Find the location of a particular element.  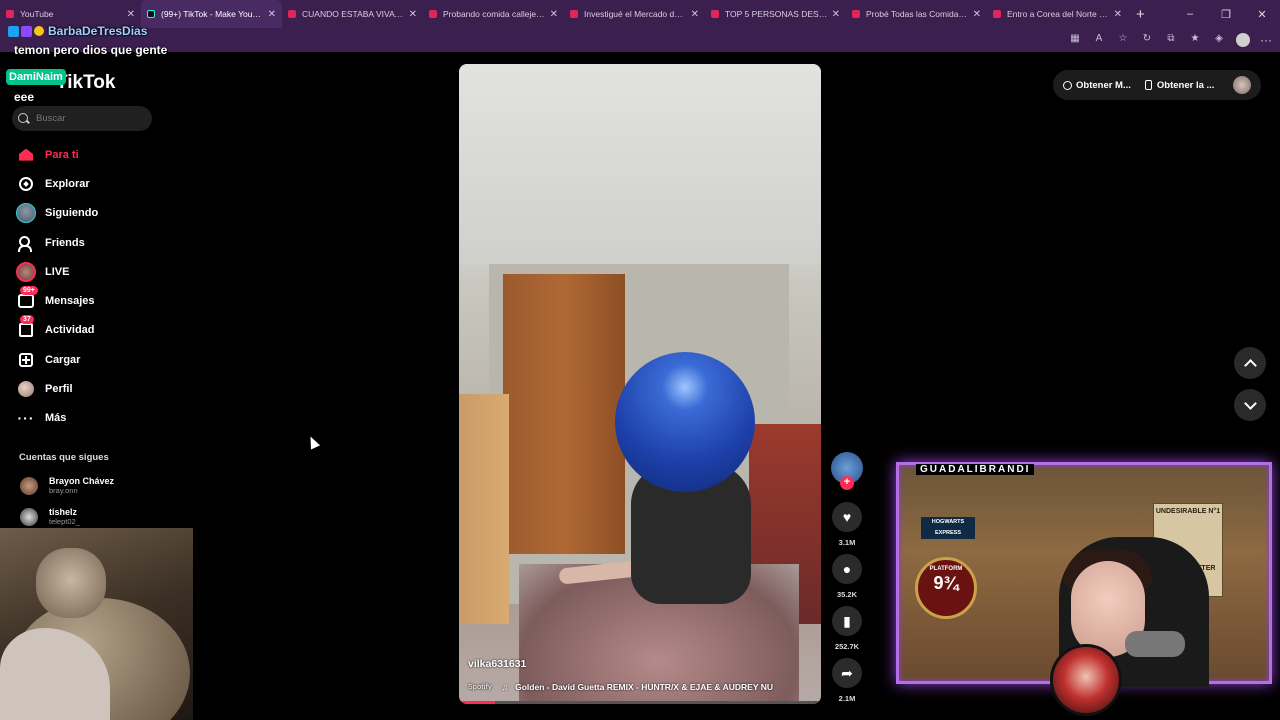

app-icon: ▦ is located at coordinates (1075, 40).